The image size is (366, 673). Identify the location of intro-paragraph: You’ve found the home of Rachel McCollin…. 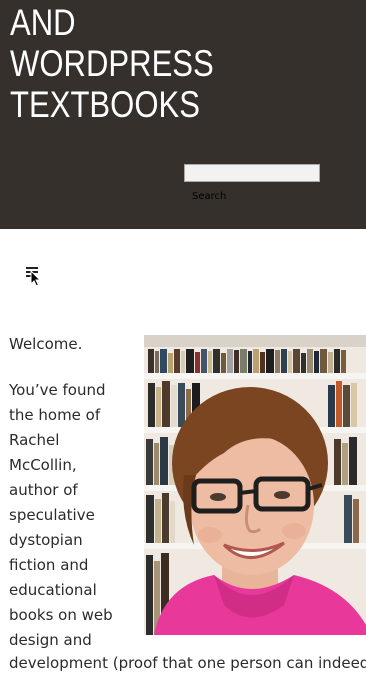
(73, 515).